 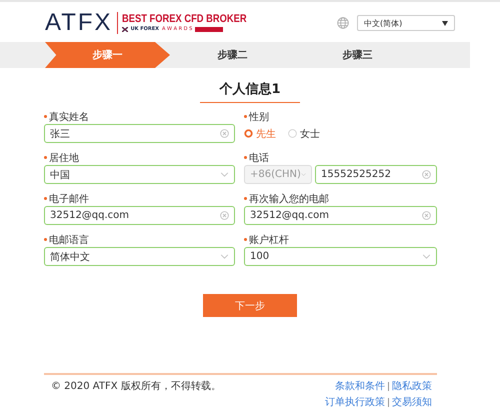 I want to click on copyright-text: © 2020 ATFX 版权所有，不得转载。, so click(x=136, y=387).